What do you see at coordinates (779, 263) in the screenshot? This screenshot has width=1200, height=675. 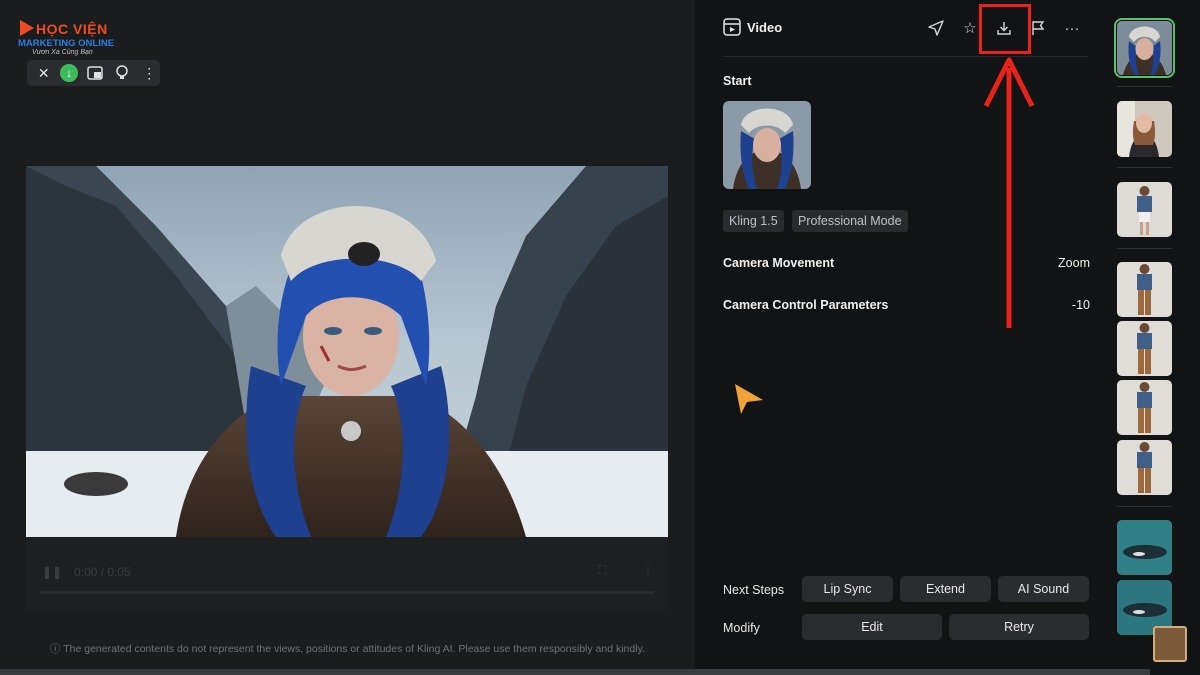 I see `param-label: Camera Movement` at bounding box center [779, 263].